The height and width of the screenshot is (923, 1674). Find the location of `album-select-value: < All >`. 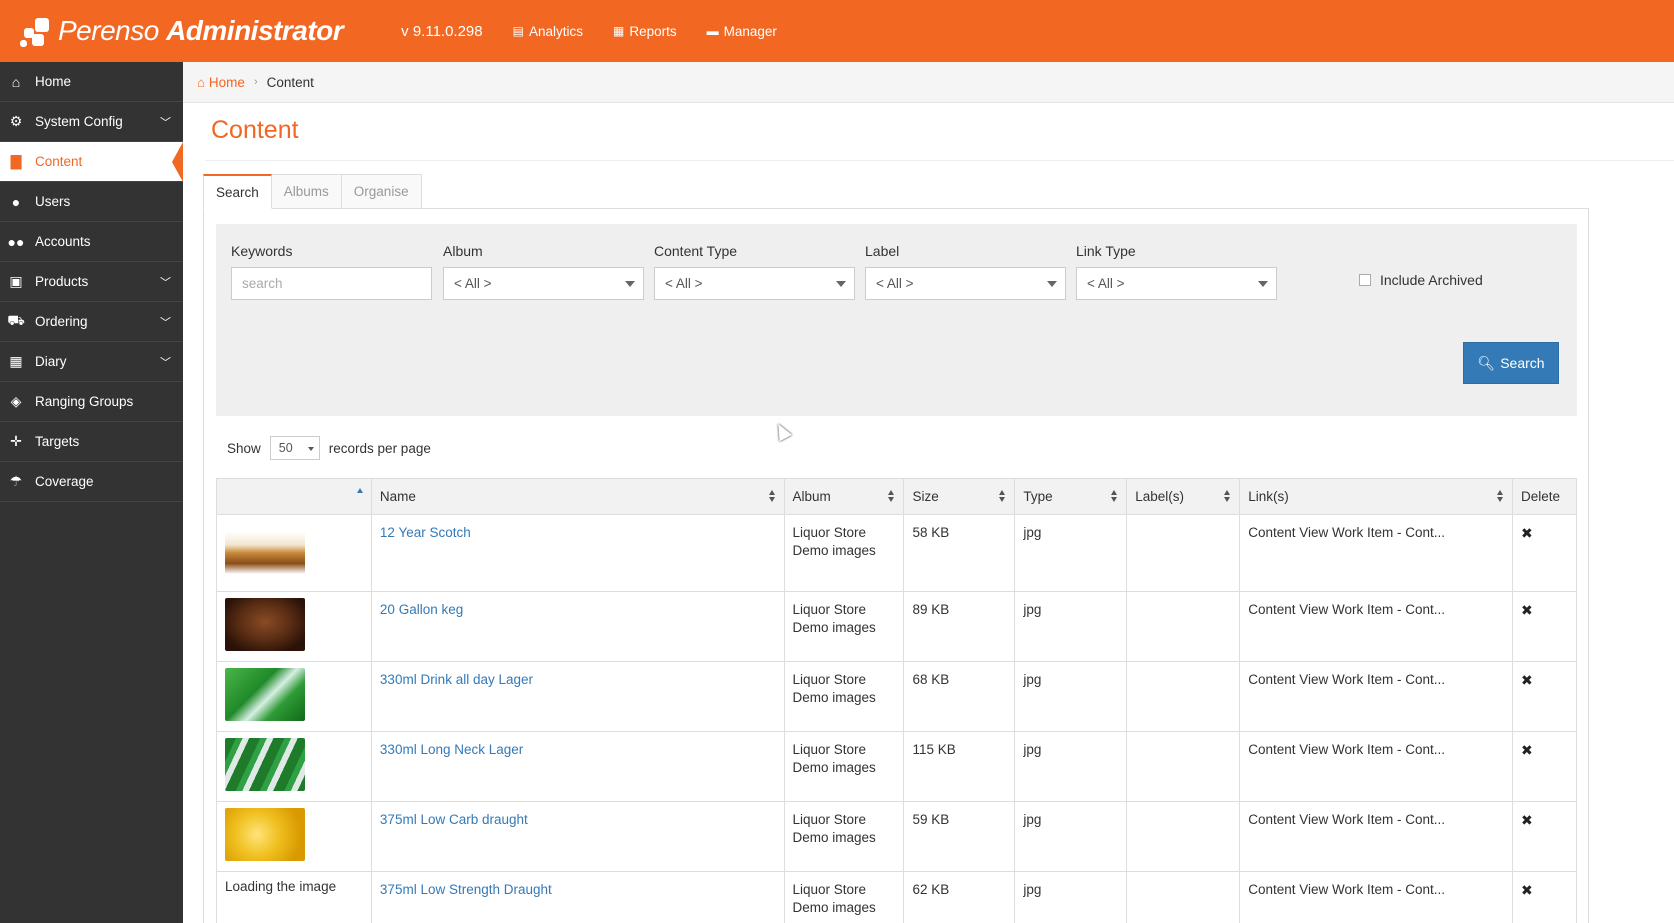

album-select-value: < All > is located at coordinates (473, 283).